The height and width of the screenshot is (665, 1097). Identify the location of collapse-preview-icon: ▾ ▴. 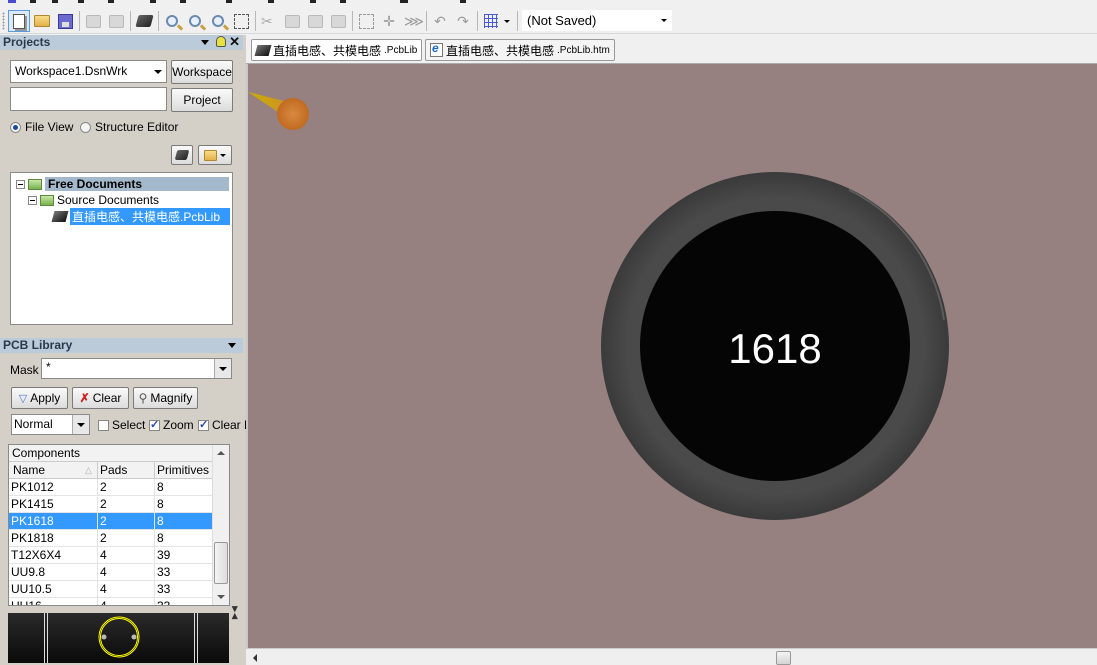
(235, 613).